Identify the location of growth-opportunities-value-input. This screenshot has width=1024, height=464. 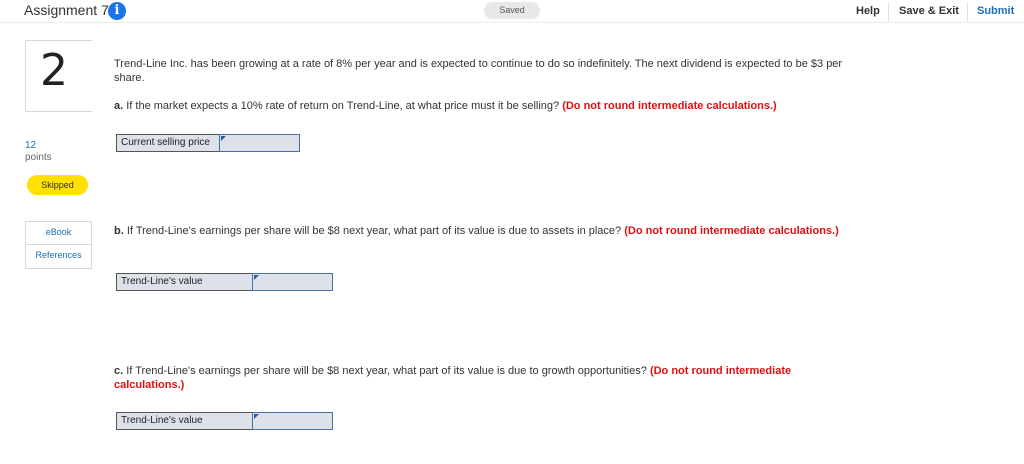
(292, 421).